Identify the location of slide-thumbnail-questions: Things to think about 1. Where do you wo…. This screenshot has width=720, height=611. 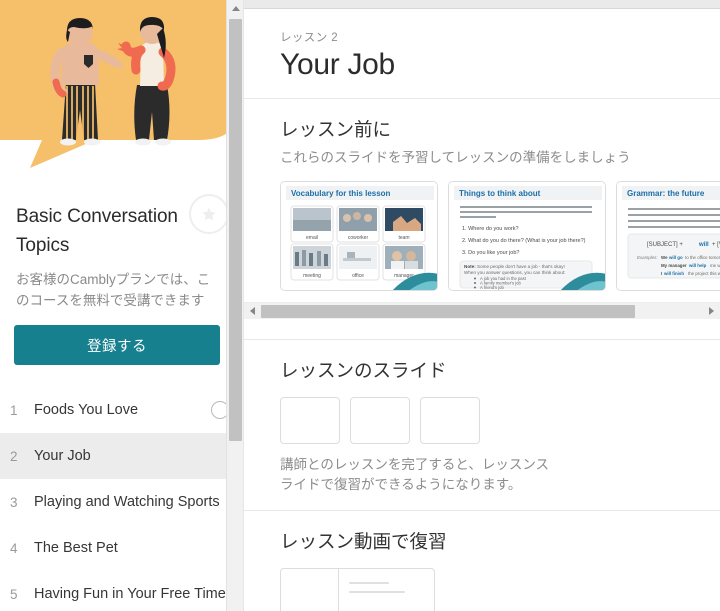
(527, 236).